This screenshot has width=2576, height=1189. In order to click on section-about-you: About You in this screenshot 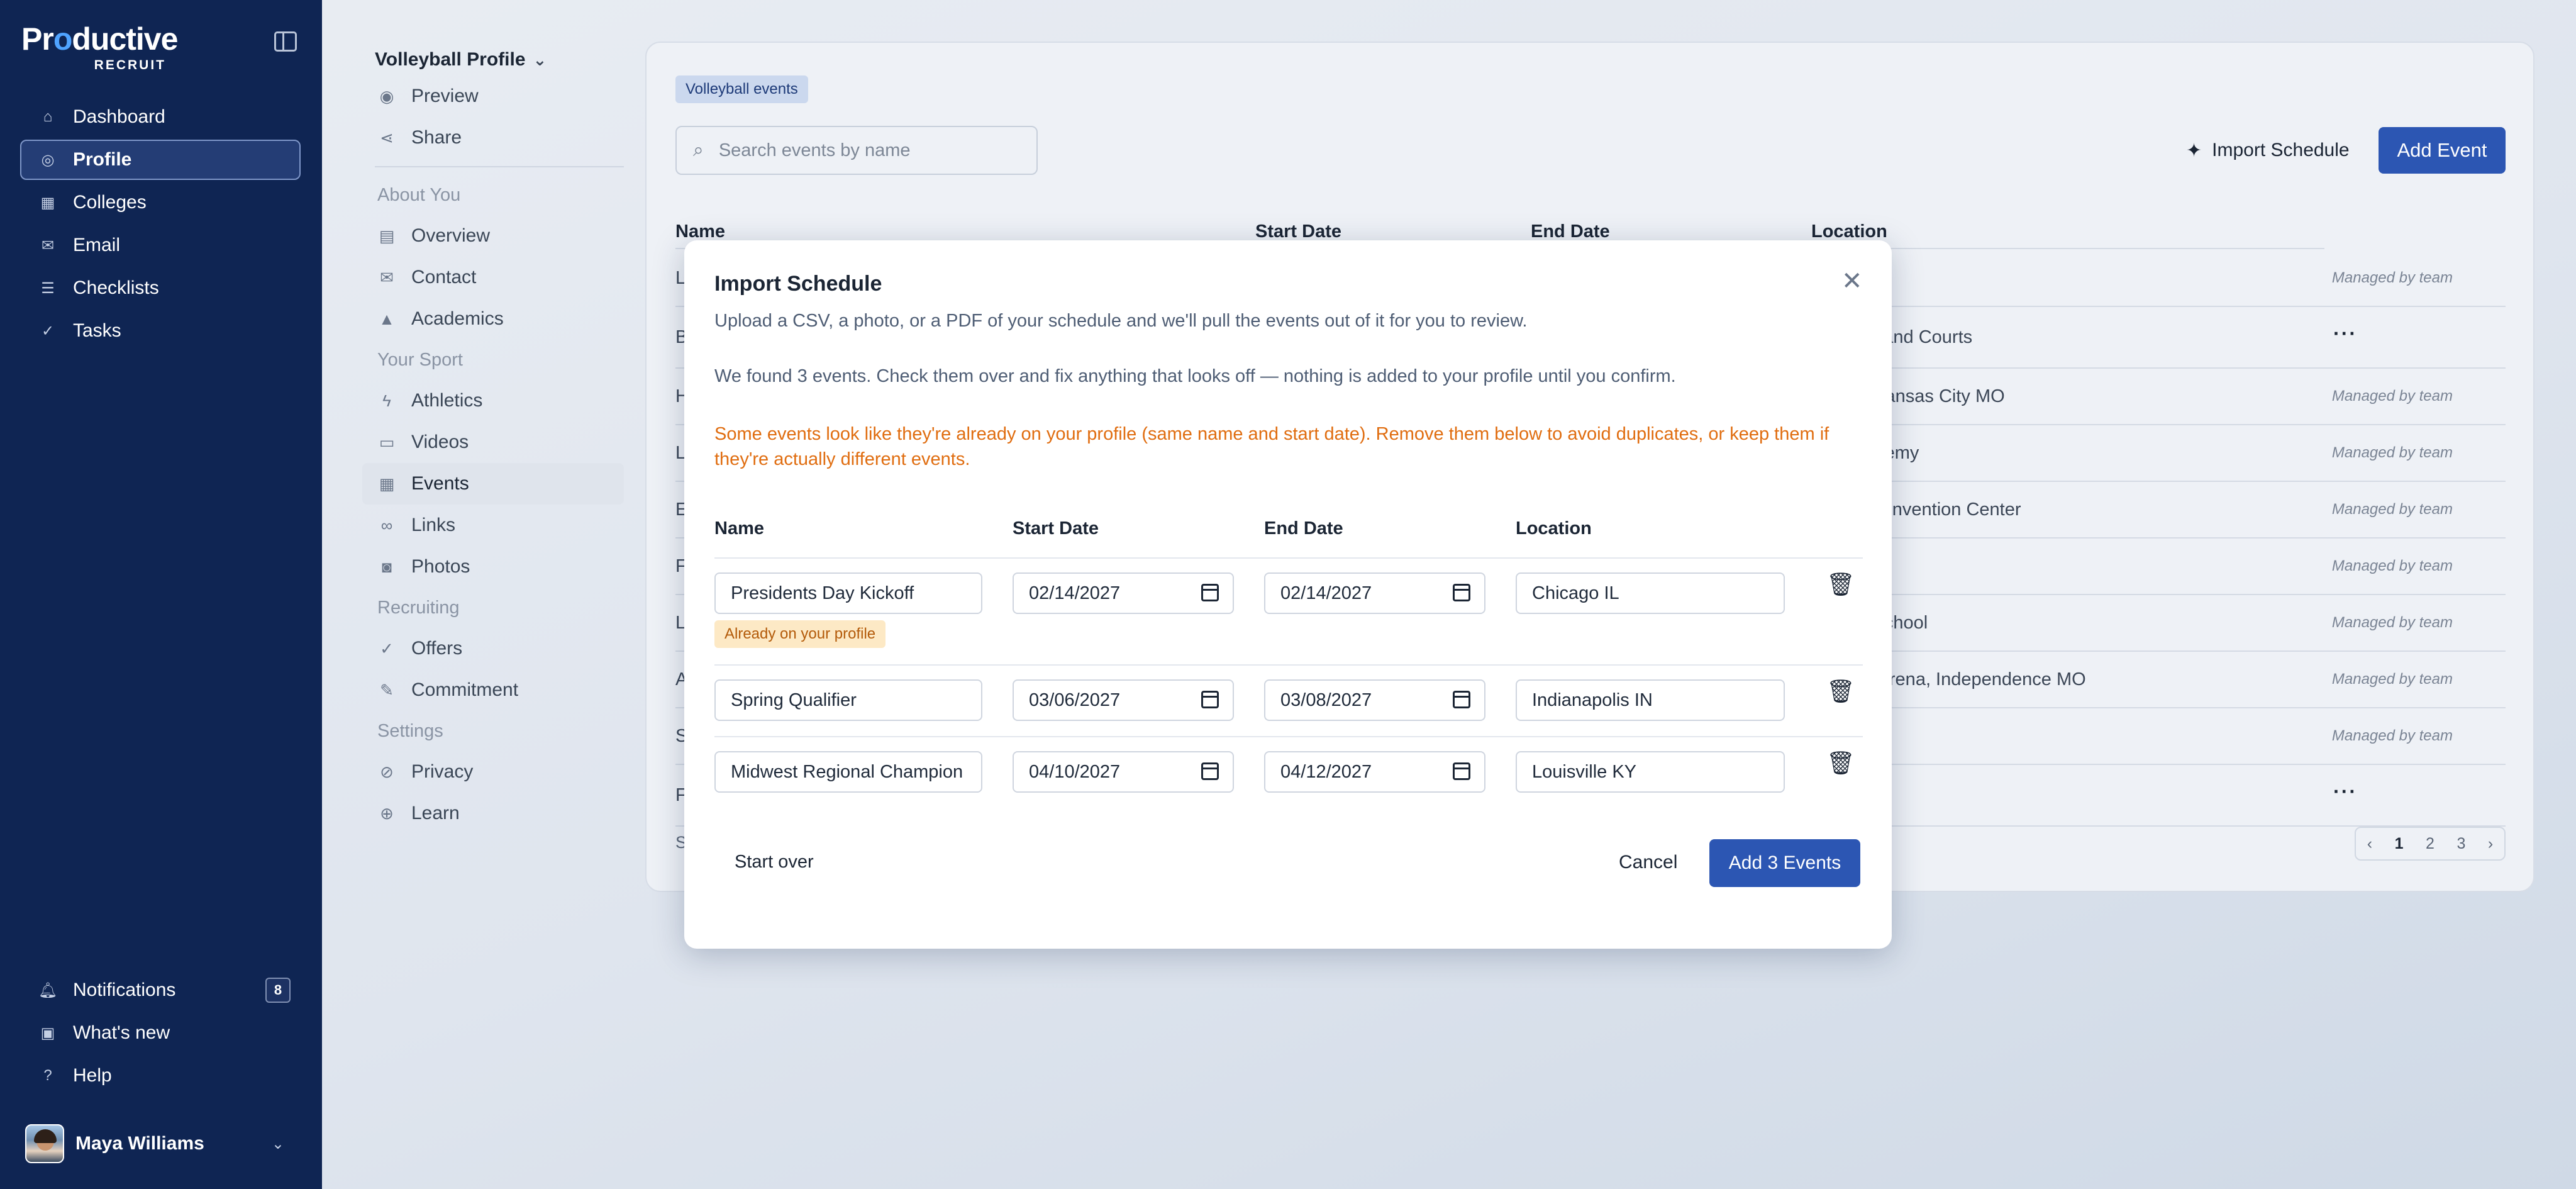, I will do `click(419, 194)`.